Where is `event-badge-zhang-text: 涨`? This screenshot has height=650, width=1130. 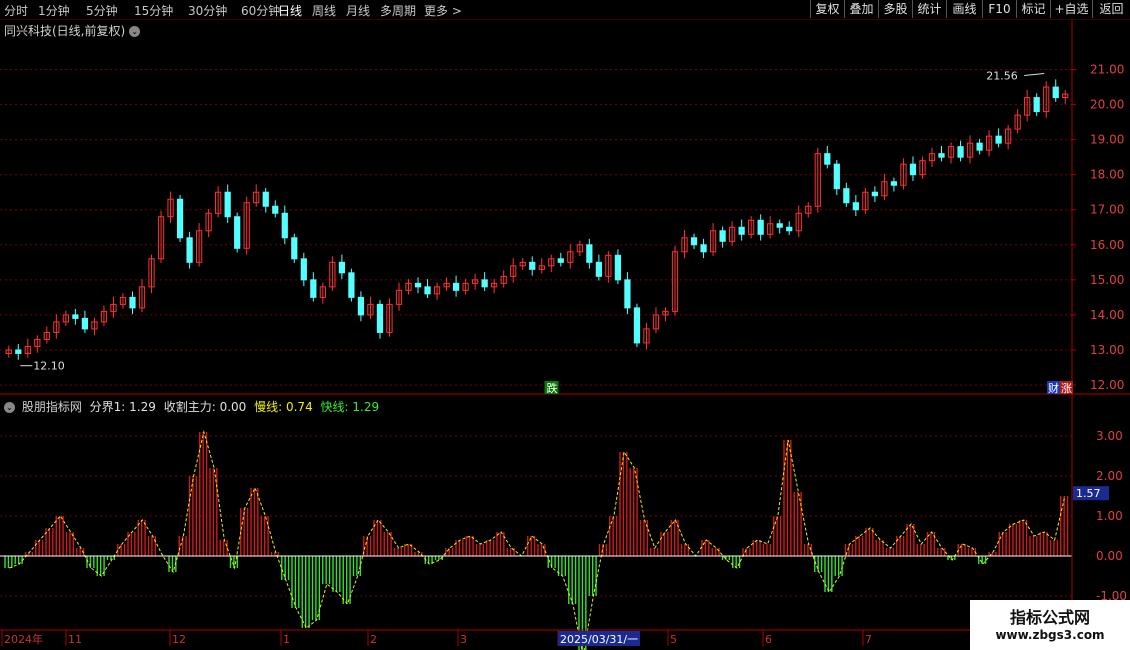 event-badge-zhang-text: 涨 is located at coordinates (1066, 388).